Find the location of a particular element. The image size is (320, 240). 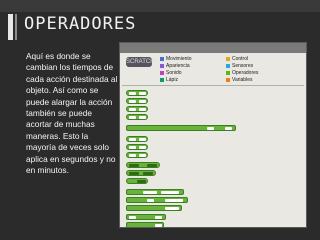

operator-block-join is located at coordinates (155, 192).